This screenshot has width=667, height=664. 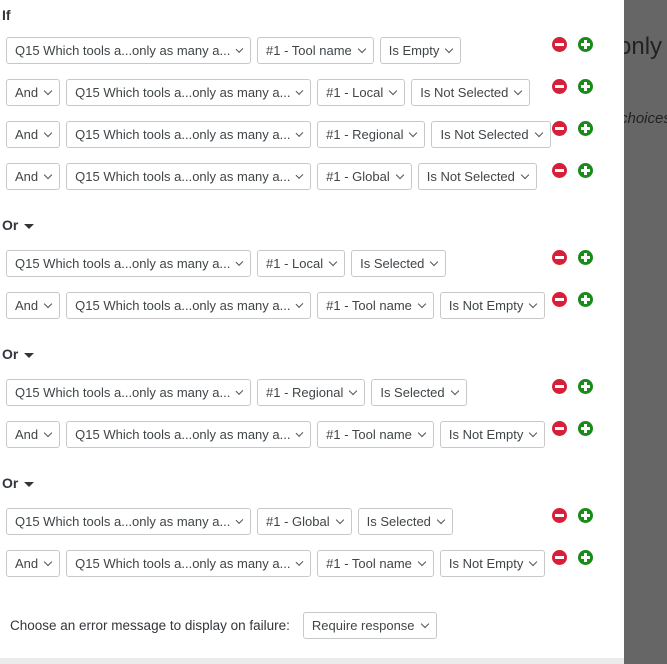 I want to click on operator-dropdown-value: Is Empty, so click(x=414, y=50).